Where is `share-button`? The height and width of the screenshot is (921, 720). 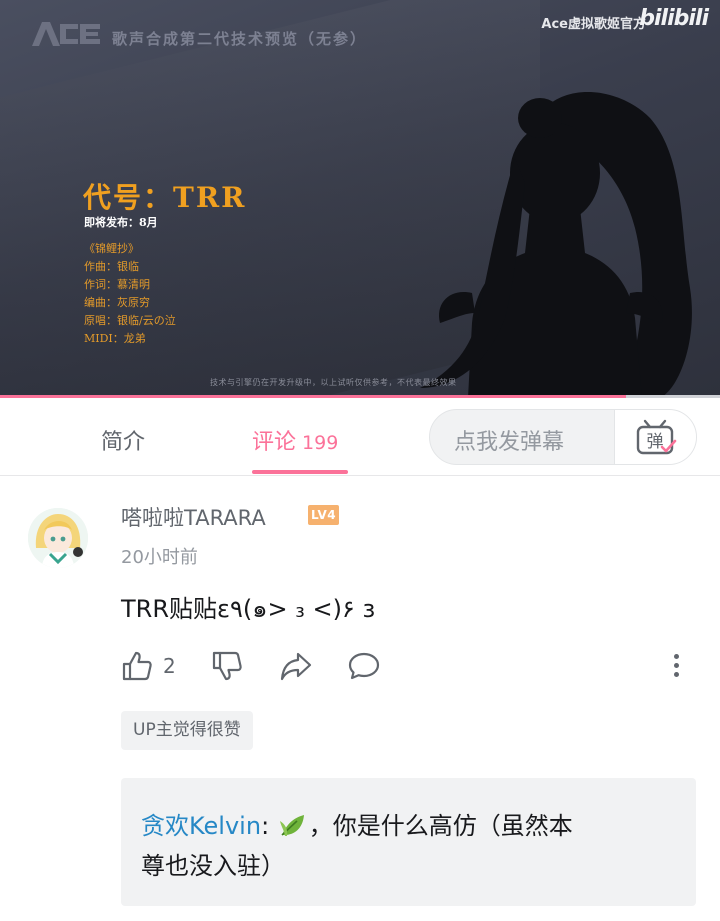 share-button is located at coordinates (296, 666).